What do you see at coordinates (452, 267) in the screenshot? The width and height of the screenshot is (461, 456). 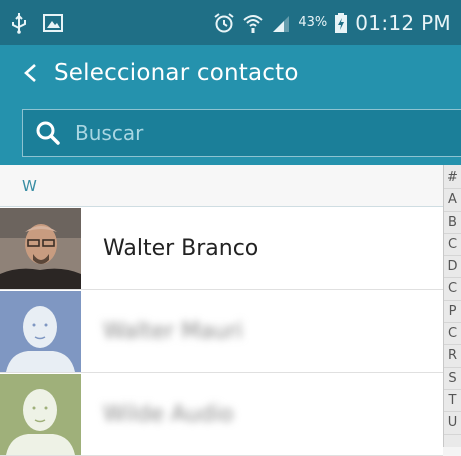 I see `index-letter: D` at bounding box center [452, 267].